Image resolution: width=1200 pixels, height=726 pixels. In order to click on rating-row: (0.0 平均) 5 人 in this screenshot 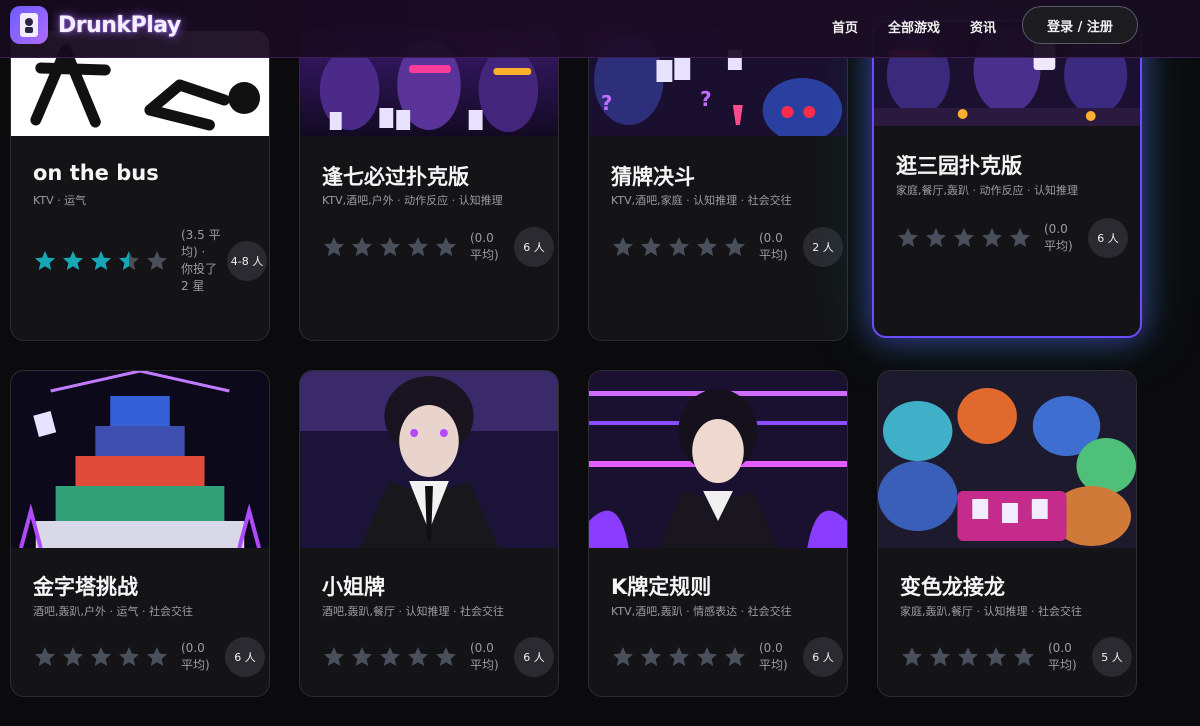, I will do `click(1016, 657)`.